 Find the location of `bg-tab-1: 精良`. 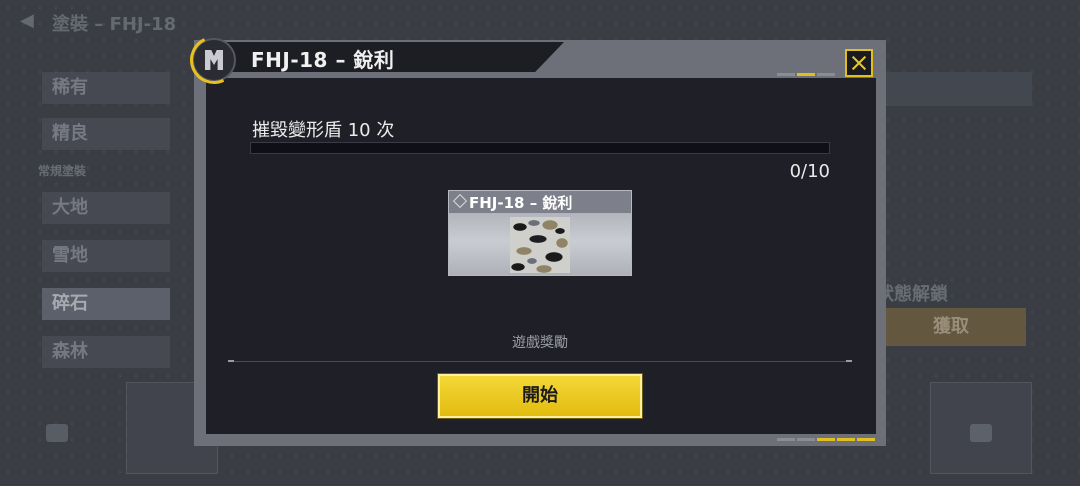

bg-tab-1: 精良 is located at coordinates (106, 134).